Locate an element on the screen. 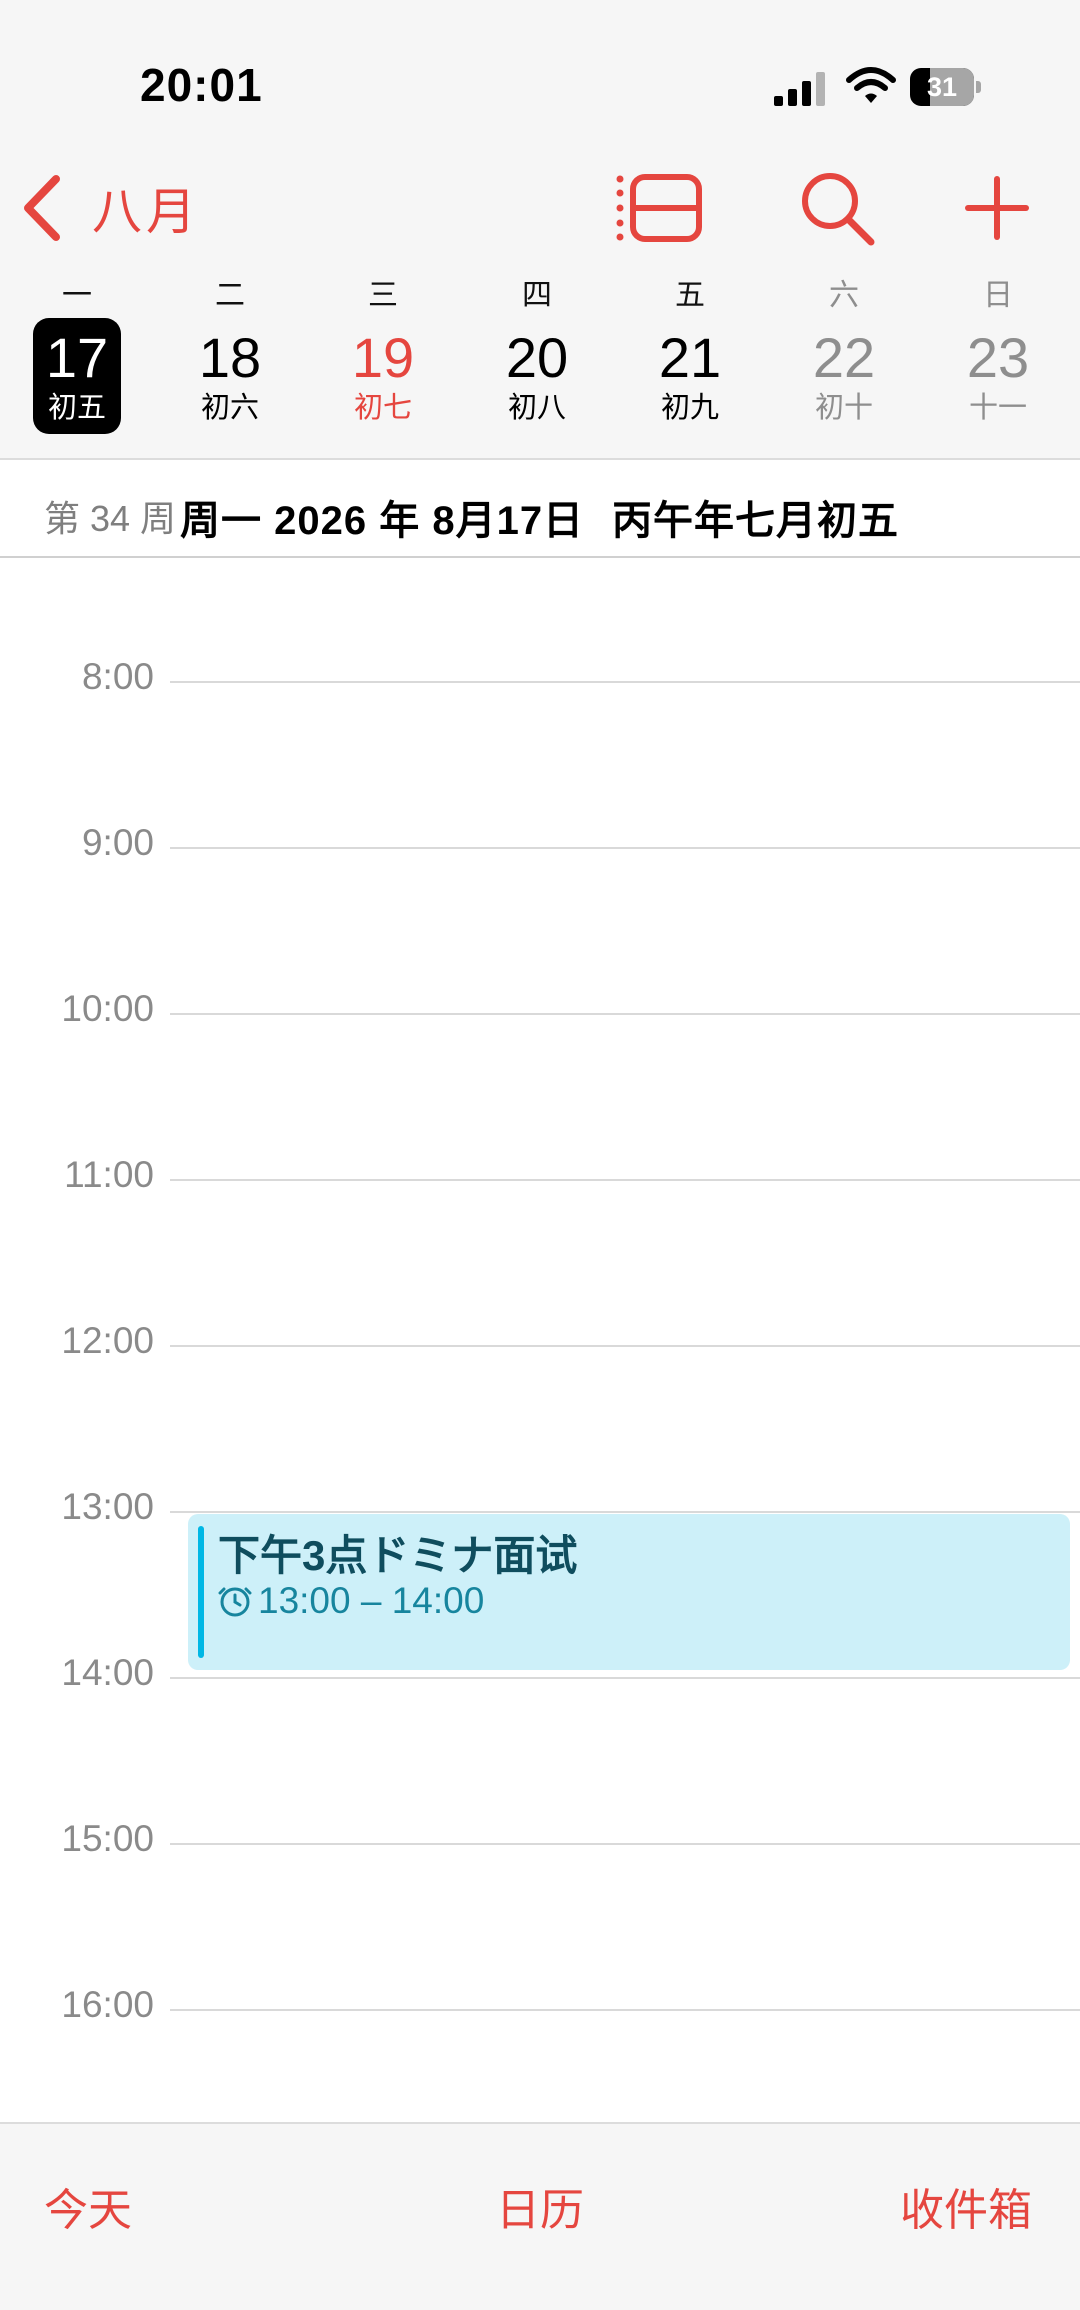 The height and width of the screenshot is (2310, 1080). day-cell: 21 初九 is located at coordinates (690, 376).